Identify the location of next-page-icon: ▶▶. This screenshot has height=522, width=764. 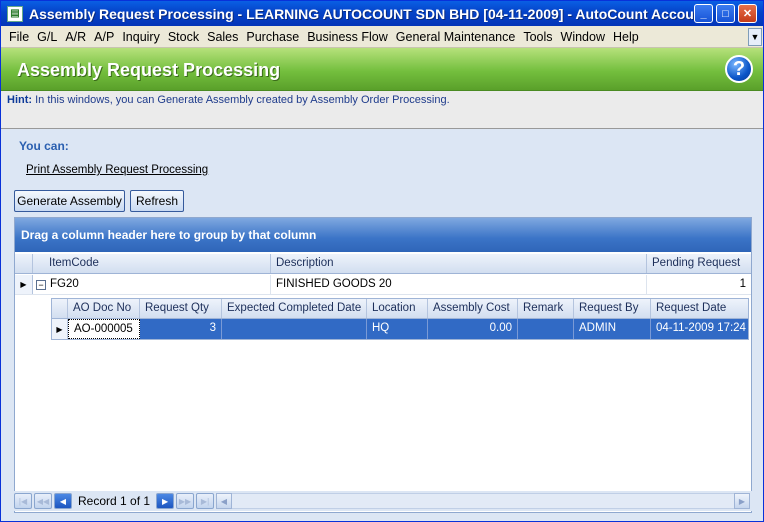
(185, 501).